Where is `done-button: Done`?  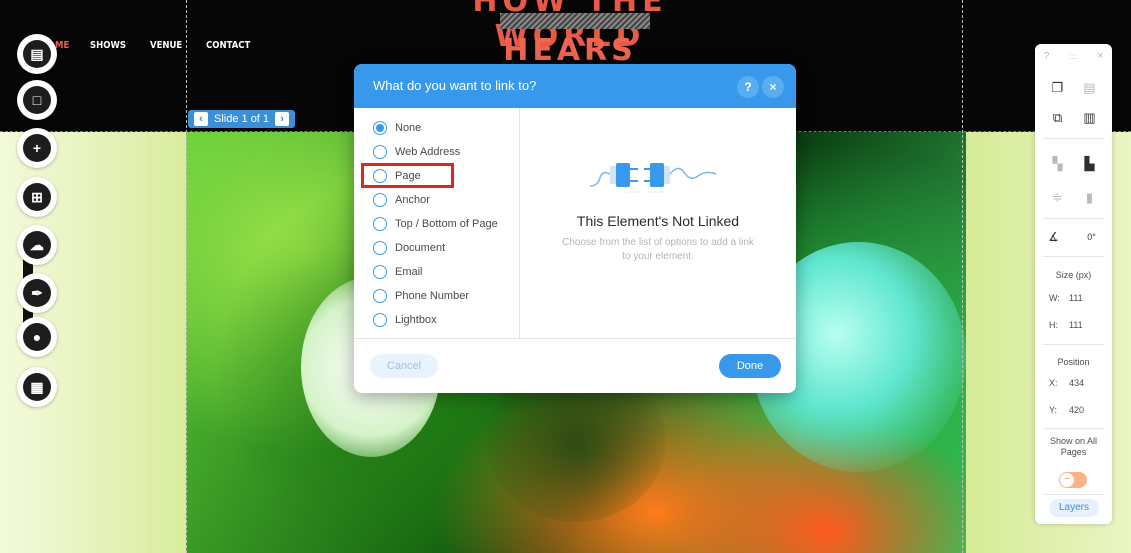 done-button: Done is located at coordinates (750, 366).